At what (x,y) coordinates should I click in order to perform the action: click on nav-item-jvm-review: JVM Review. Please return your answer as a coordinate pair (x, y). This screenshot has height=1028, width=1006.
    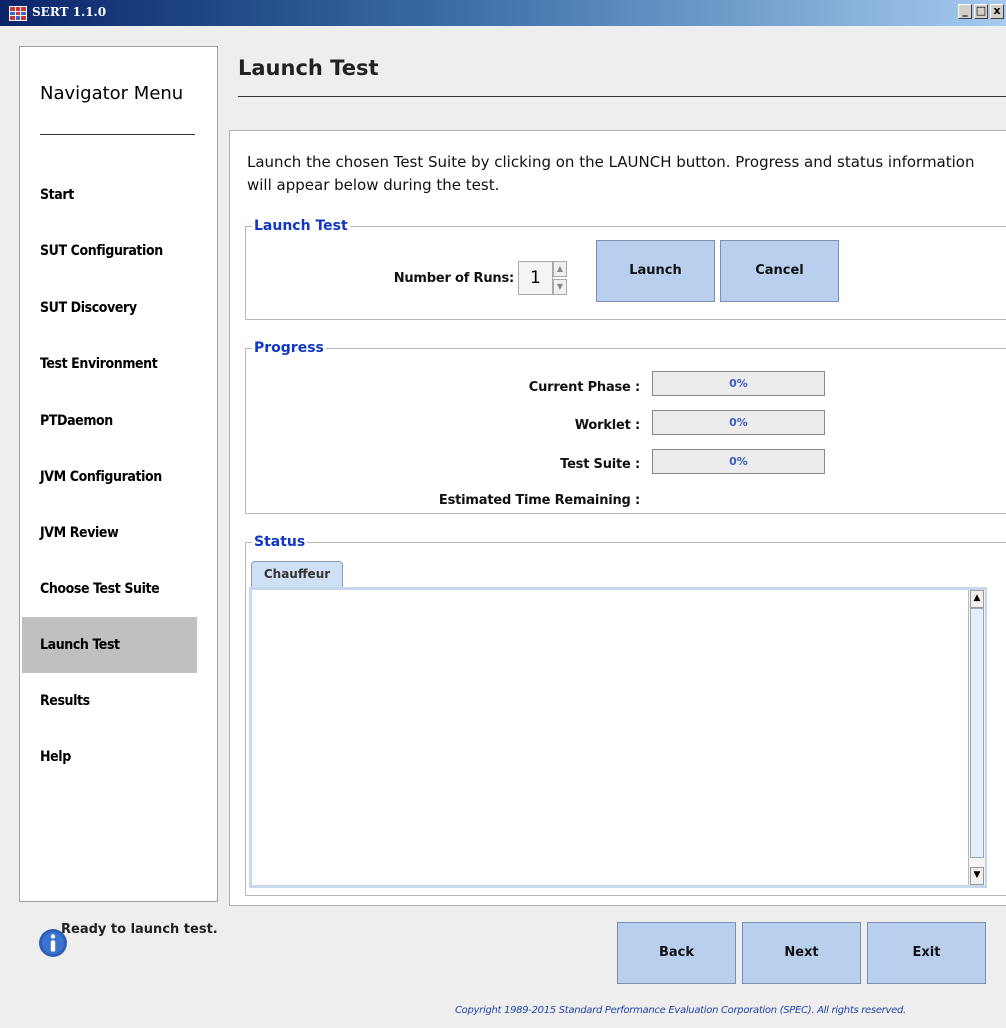
    Looking at the image, I should click on (109, 533).